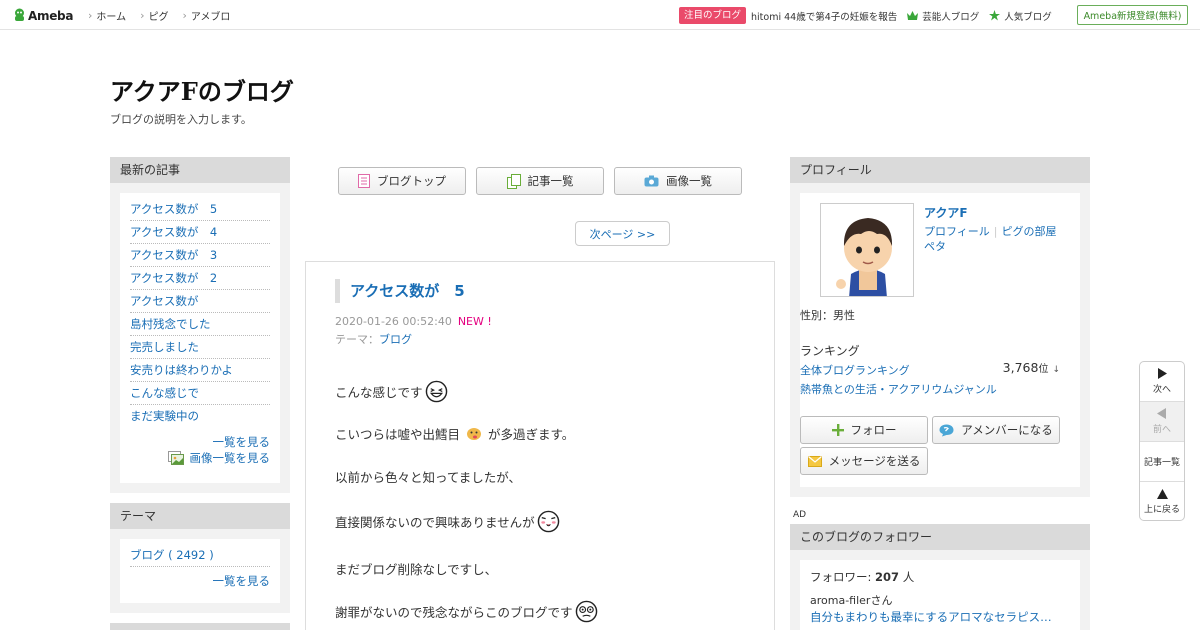 This screenshot has width=1200, height=630. Describe the element at coordinates (951, 17) in the screenshot. I see `celeb-blog-label: 芸能人ブログ` at that location.